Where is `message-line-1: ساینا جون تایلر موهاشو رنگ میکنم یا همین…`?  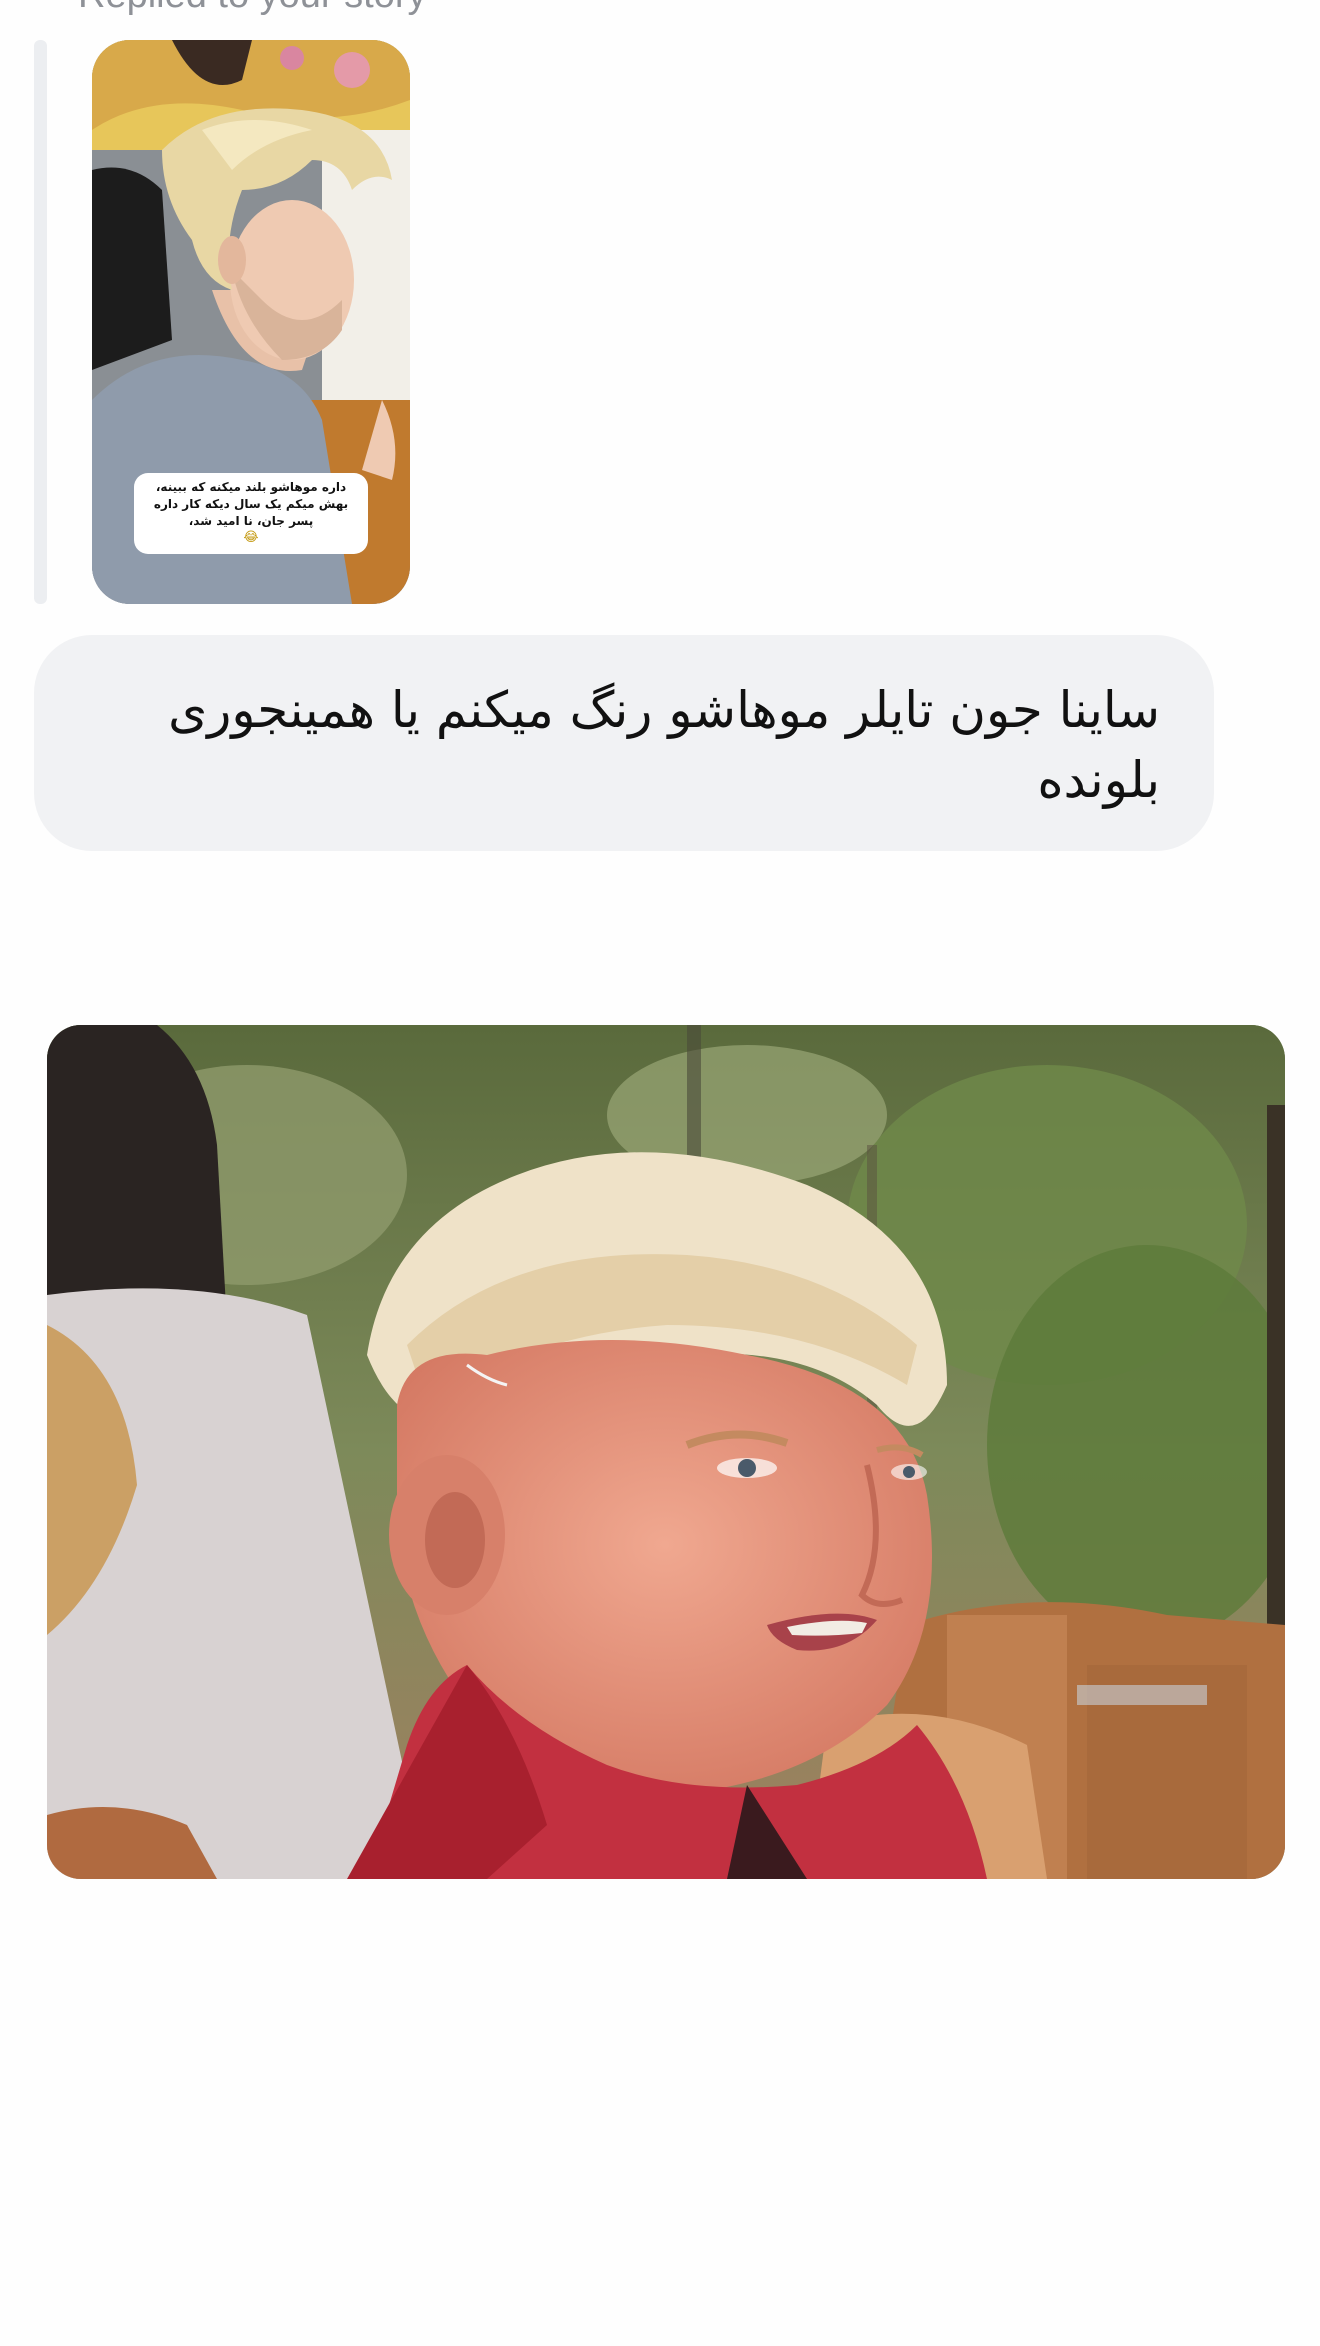 message-line-1: ساینا جون تایلر موهاشو رنگ میکنم یا همین… is located at coordinates (664, 710).